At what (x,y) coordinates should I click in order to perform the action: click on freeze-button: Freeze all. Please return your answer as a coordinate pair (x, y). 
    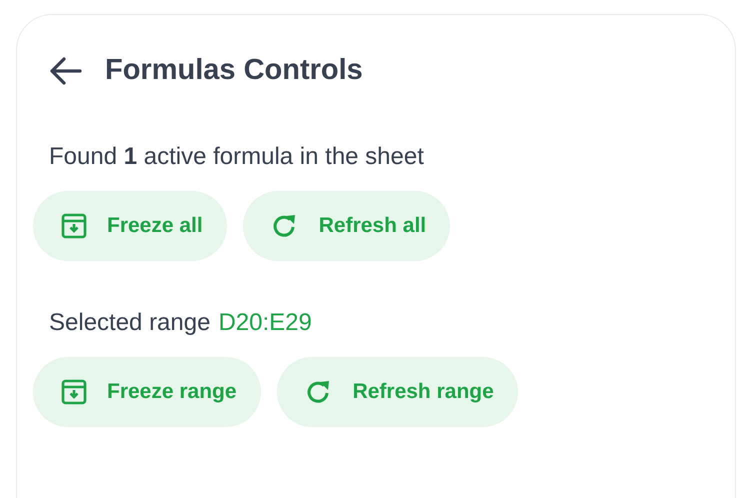
    Looking at the image, I should click on (130, 225).